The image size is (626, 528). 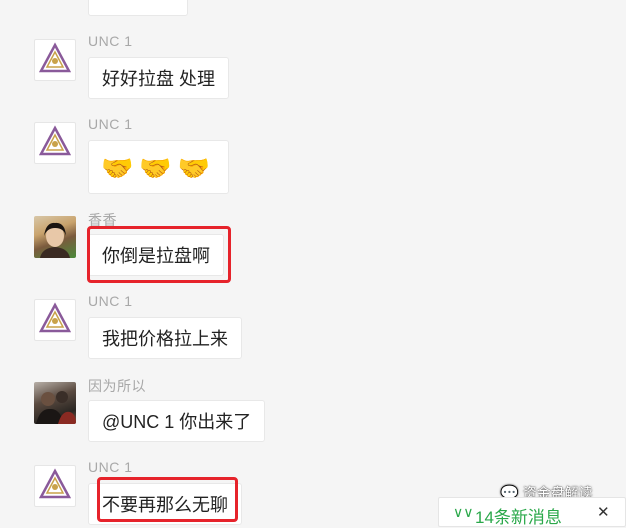 I want to click on message-bubble: 我把价格拉上来, so click(x=165, y=338).